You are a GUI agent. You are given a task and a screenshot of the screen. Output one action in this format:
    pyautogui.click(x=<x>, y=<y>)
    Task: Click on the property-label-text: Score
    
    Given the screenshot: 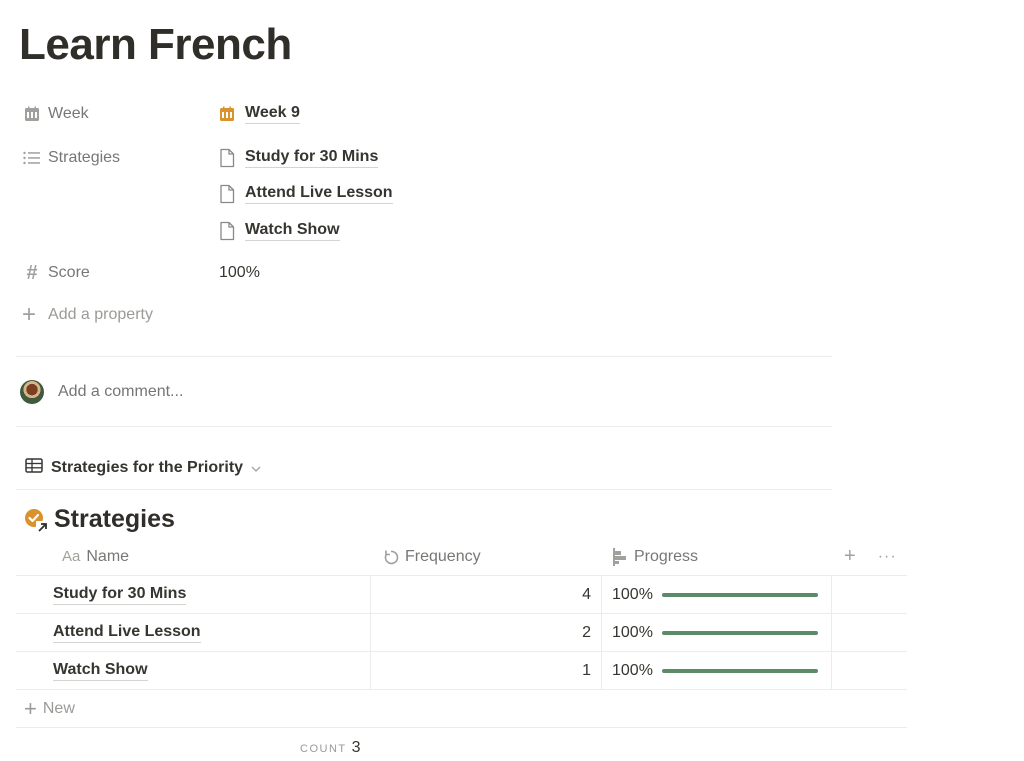 What is the action you would take?
    pyautogui.click(x=69, y=272)
    